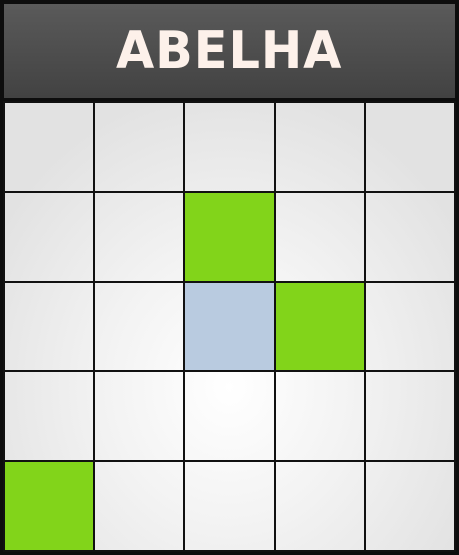  I want to click on grid-cell-r3-c3-blue, so click(229, 326).